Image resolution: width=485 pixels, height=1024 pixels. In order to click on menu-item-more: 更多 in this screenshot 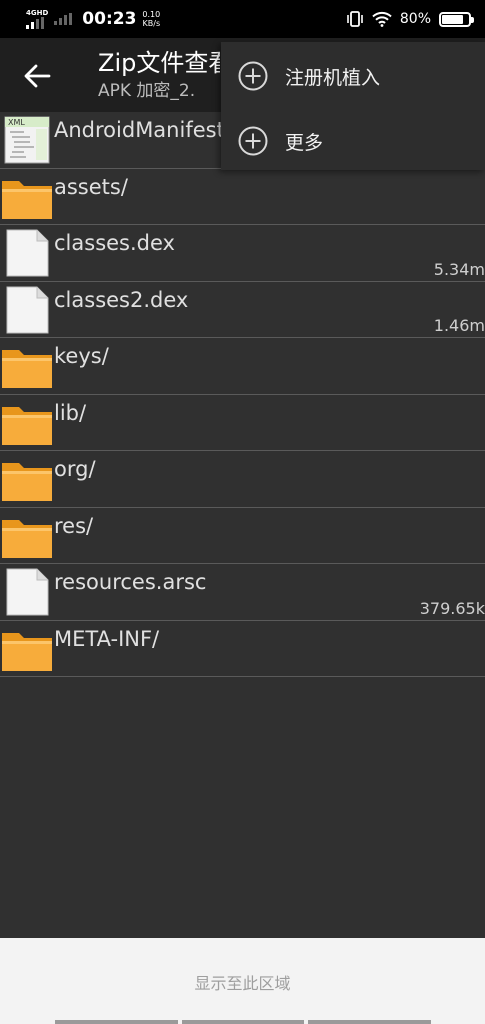, I will do `click(280, 141)`.